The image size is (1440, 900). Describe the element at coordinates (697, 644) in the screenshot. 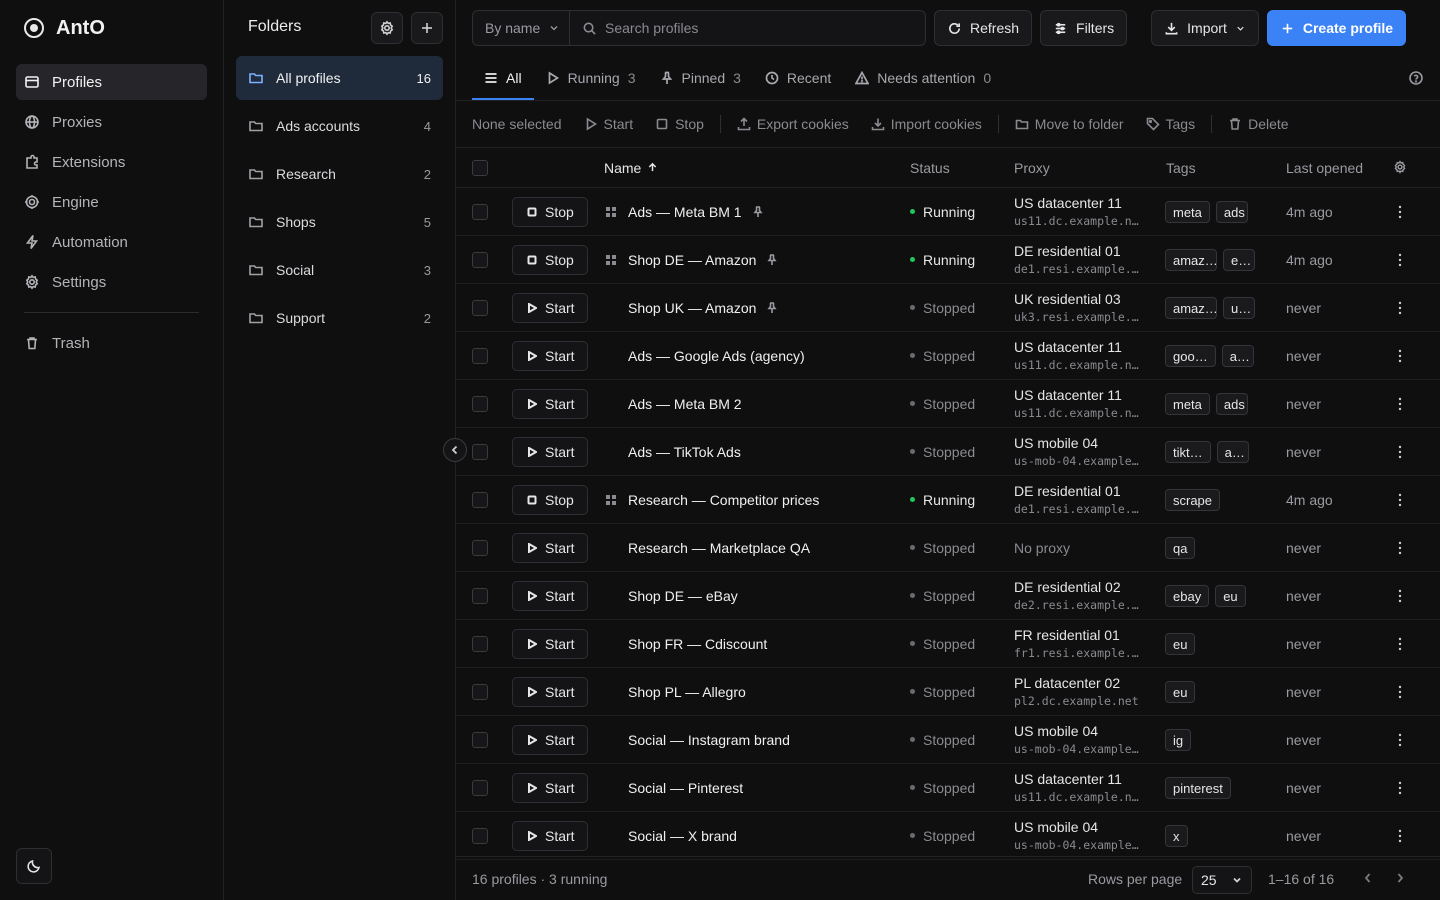

I see `profile-name: Shop FR — Cdiscount` at that location.